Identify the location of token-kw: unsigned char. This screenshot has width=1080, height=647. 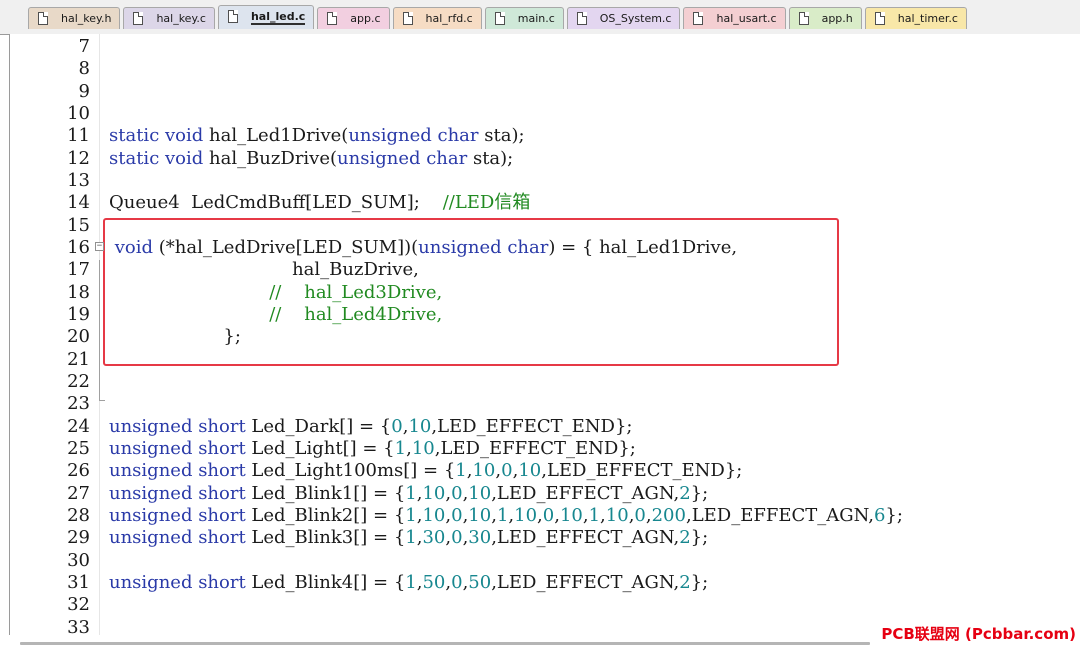
(413, 136).